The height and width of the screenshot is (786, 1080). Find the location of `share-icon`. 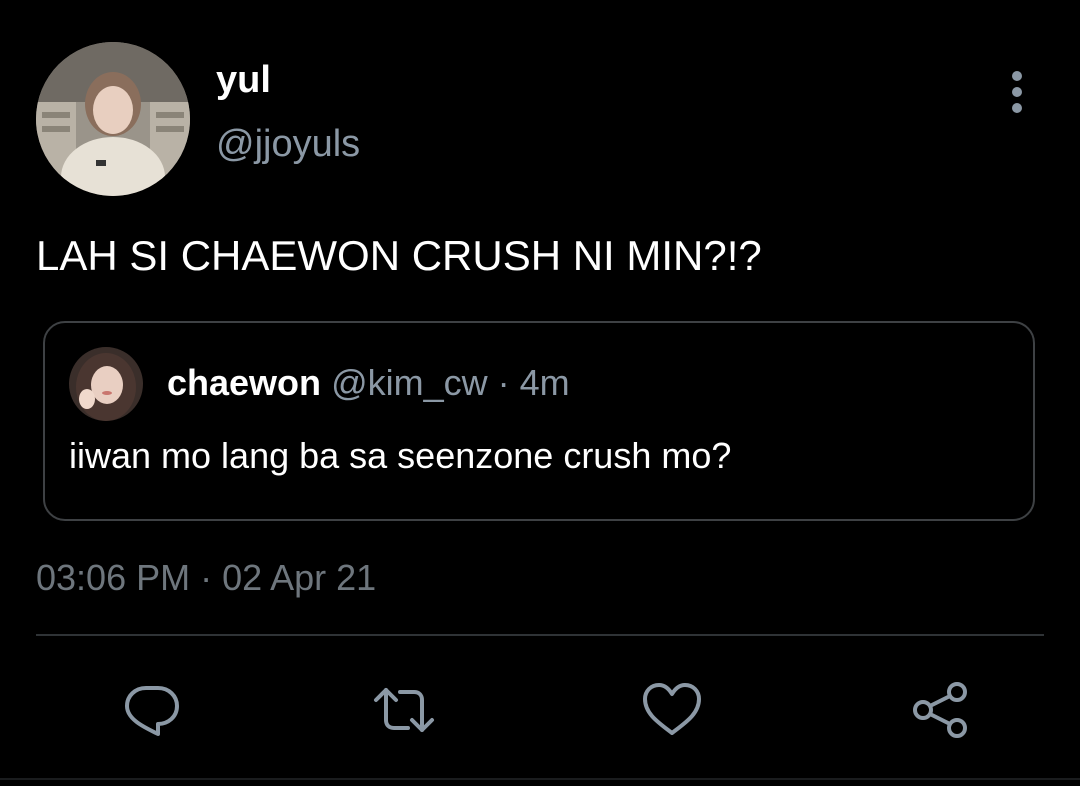

share-icon is located at coordinates (940, 710).